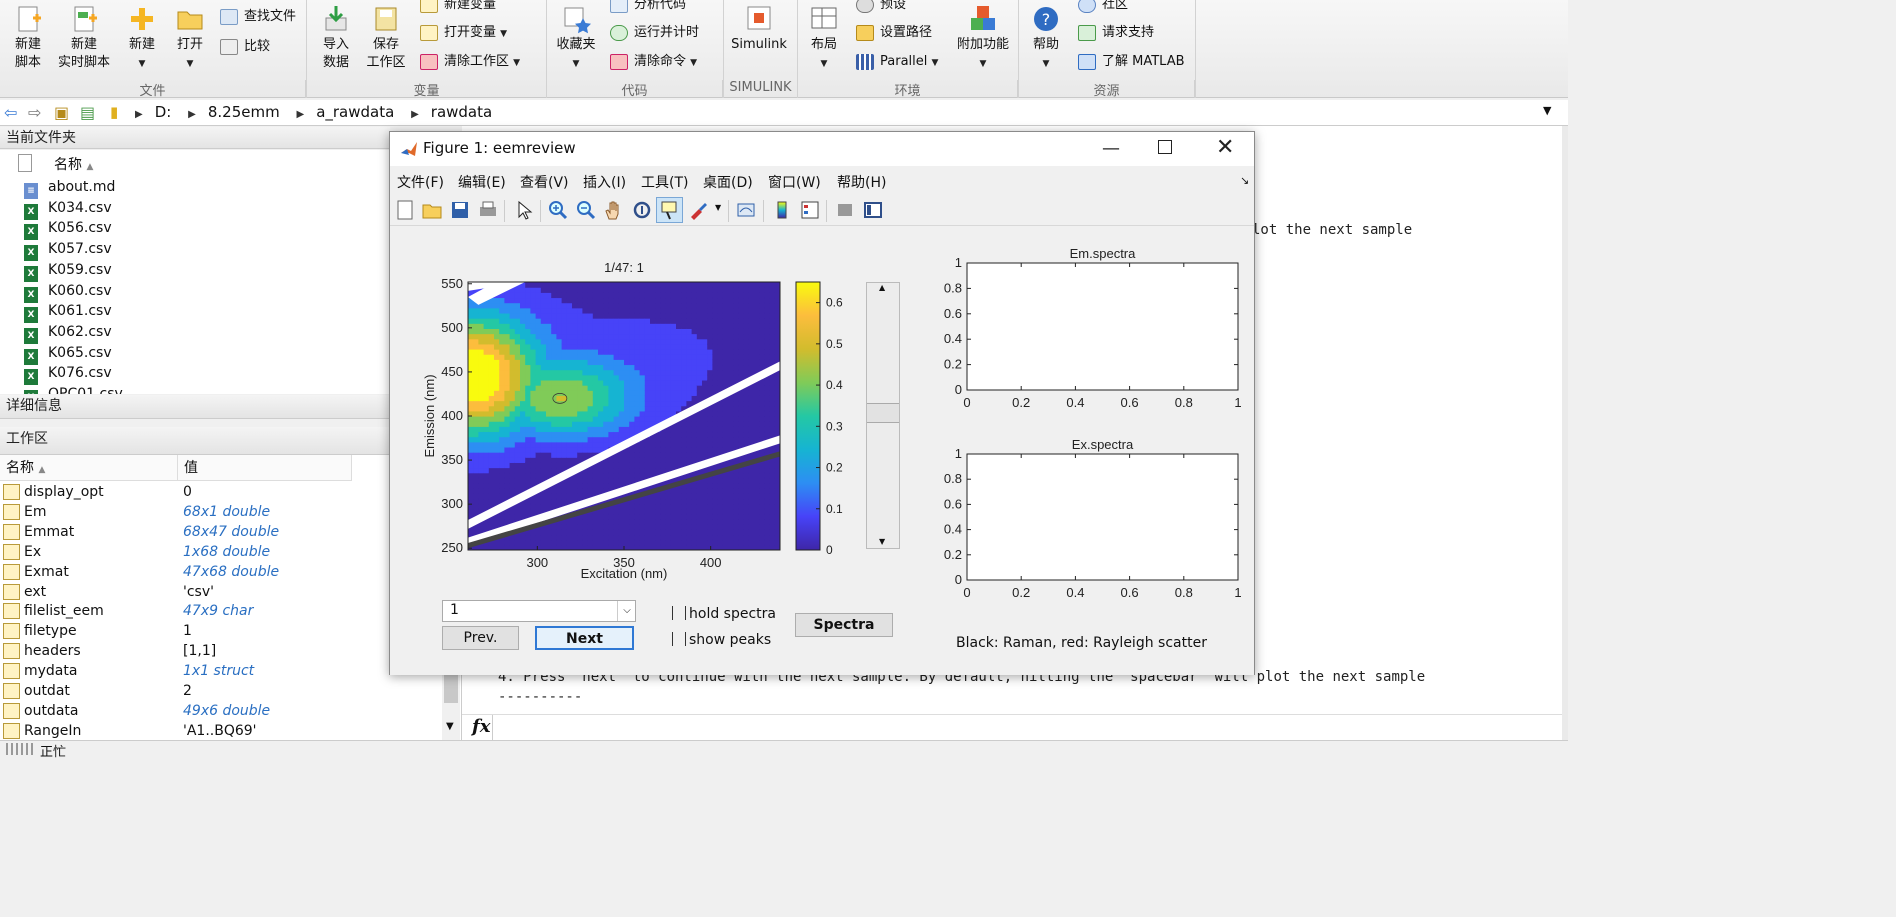 This screenshot has width=1896, height=917. What do you see at coordinates (782, 210) in the screenshot?
I see `colorbar-icon` at bounding box center [782, 210].